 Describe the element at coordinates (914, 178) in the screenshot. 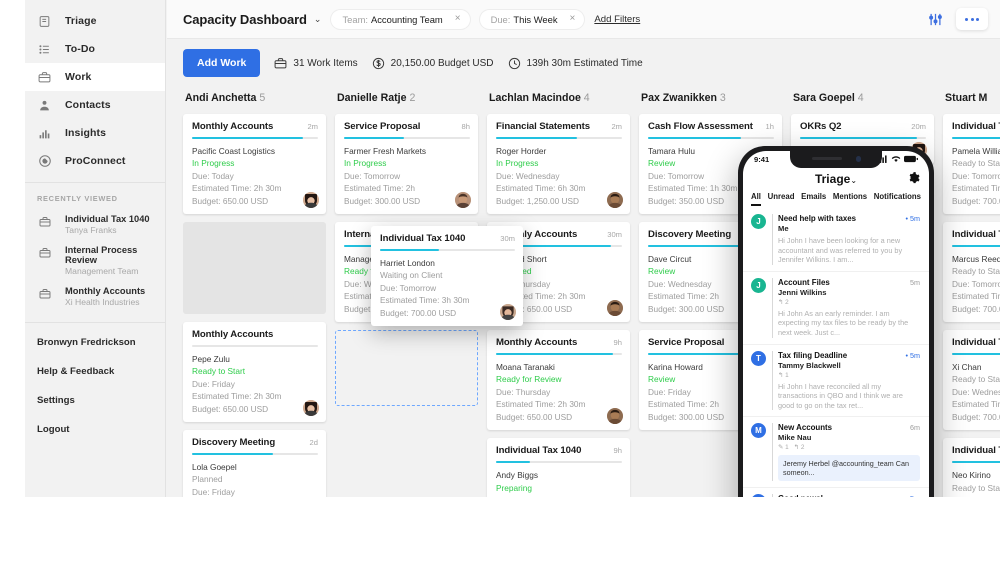

I see `gear-icon` at that location.